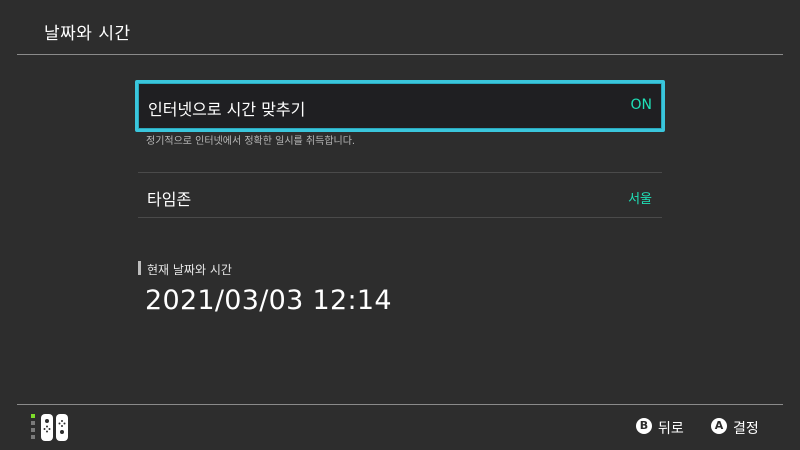  What do you see at coordinates (227, 109) in the screenshot?
I see `internet-time-sync-label: 인터넷으로 시간 맞추기` at bounding box center [227, 109].